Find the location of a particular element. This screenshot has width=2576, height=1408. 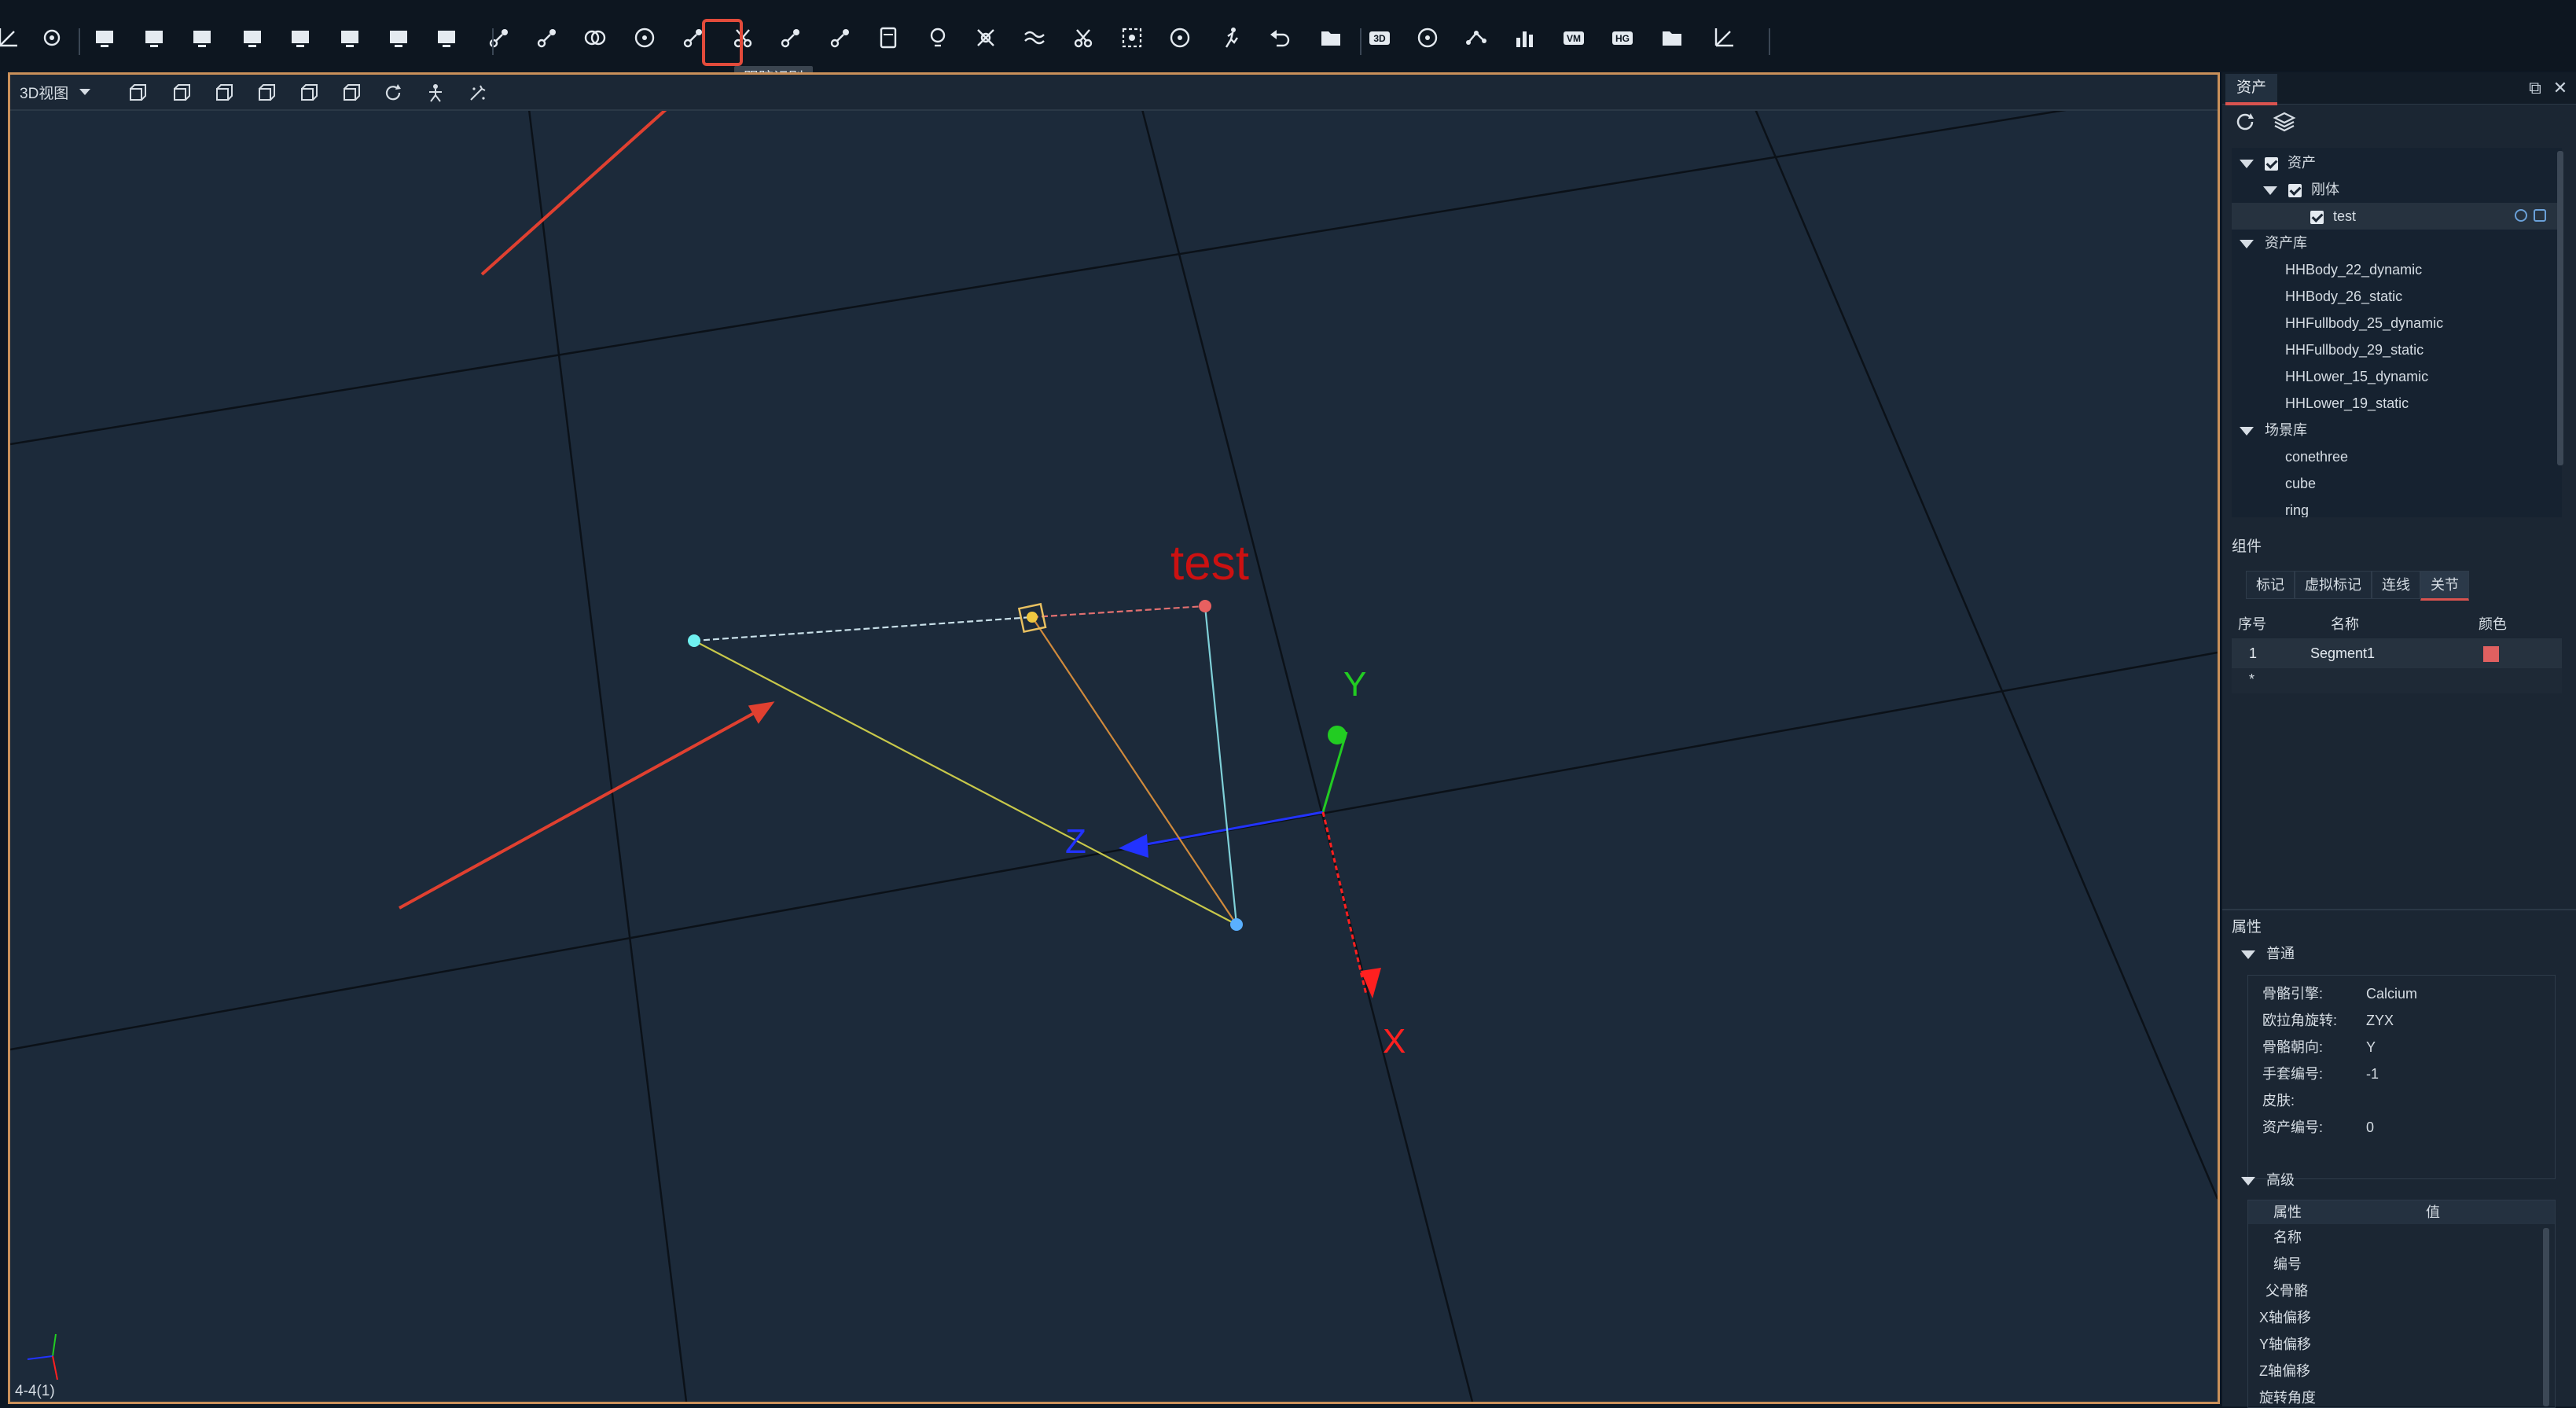

view-mode-select: 3D视图 is located at coordinates (55, 92).